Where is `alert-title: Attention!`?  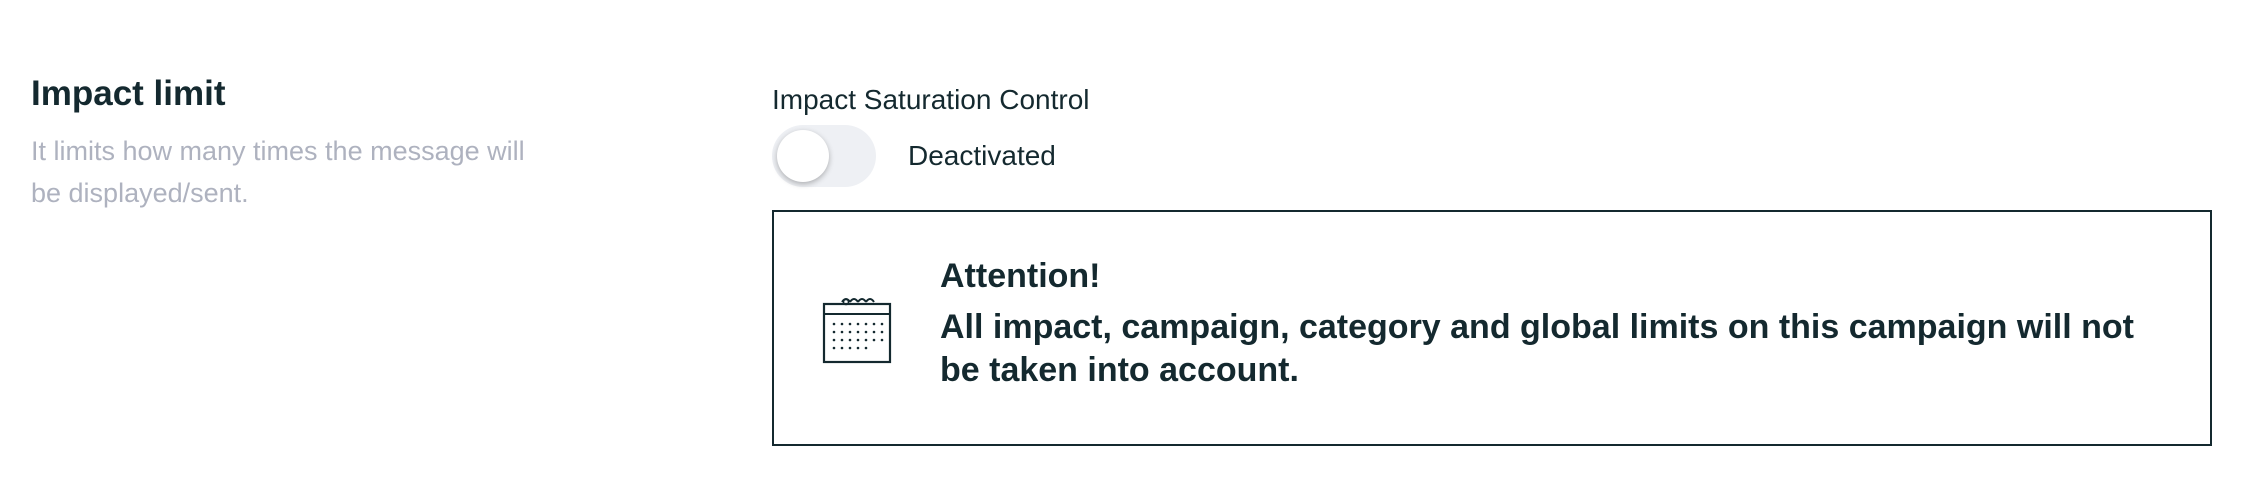 alert-title: Attention! is located at coordinates (1020, 276).